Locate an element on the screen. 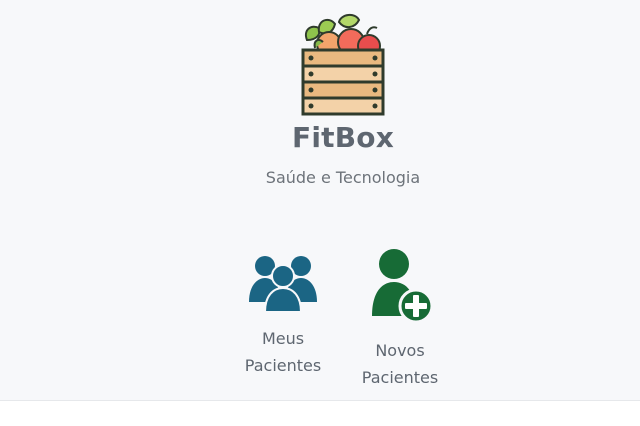 The height and width of the screenshot is (426, 640). users-group-icon is located at coordinates (283, 284).